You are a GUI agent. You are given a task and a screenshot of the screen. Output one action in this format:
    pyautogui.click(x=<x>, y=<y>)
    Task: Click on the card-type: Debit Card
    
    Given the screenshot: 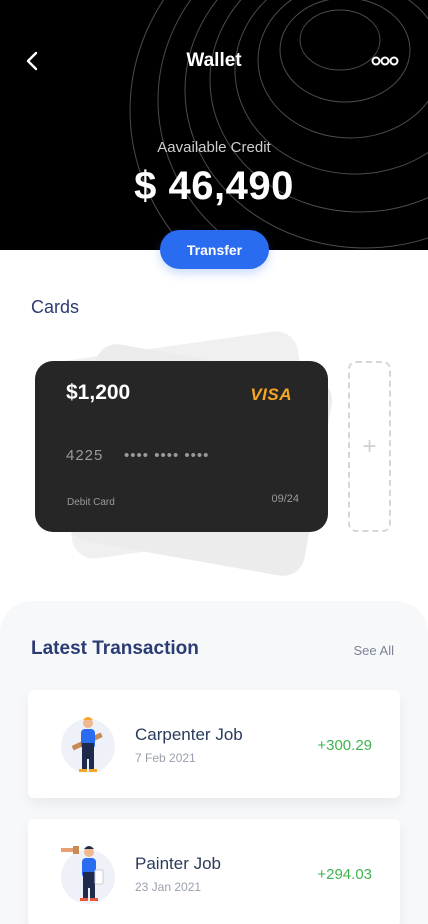 What is the action you would take?
    pyautogui.click(x=91, y=502)
    